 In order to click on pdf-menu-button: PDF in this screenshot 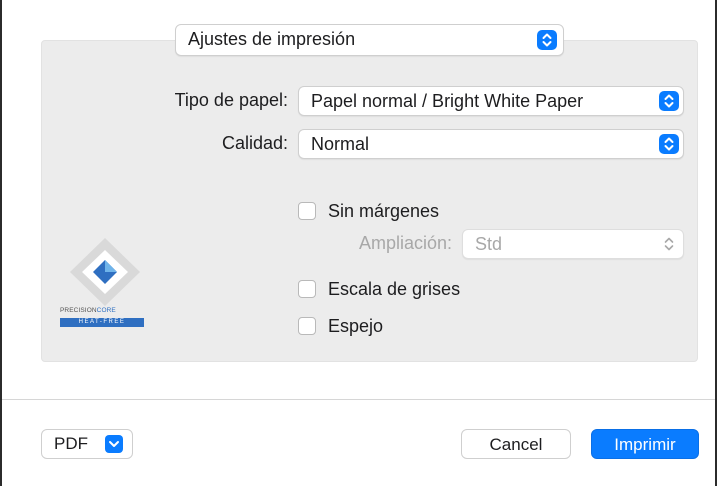, I will do `click(87, 444)`.